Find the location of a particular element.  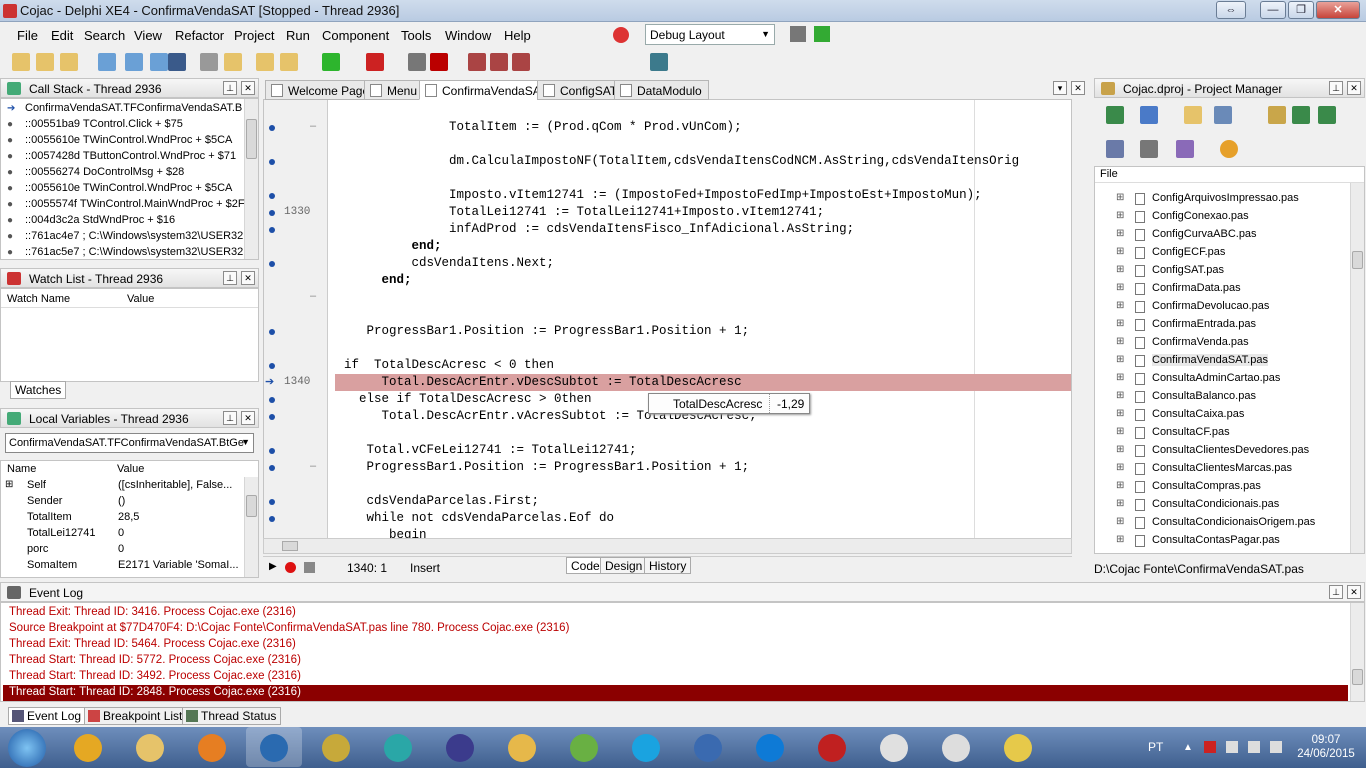

callstack-row: ●::761ac4e7 ; C:\Windows\system32\USER32 is located at coordinates (122, 237).